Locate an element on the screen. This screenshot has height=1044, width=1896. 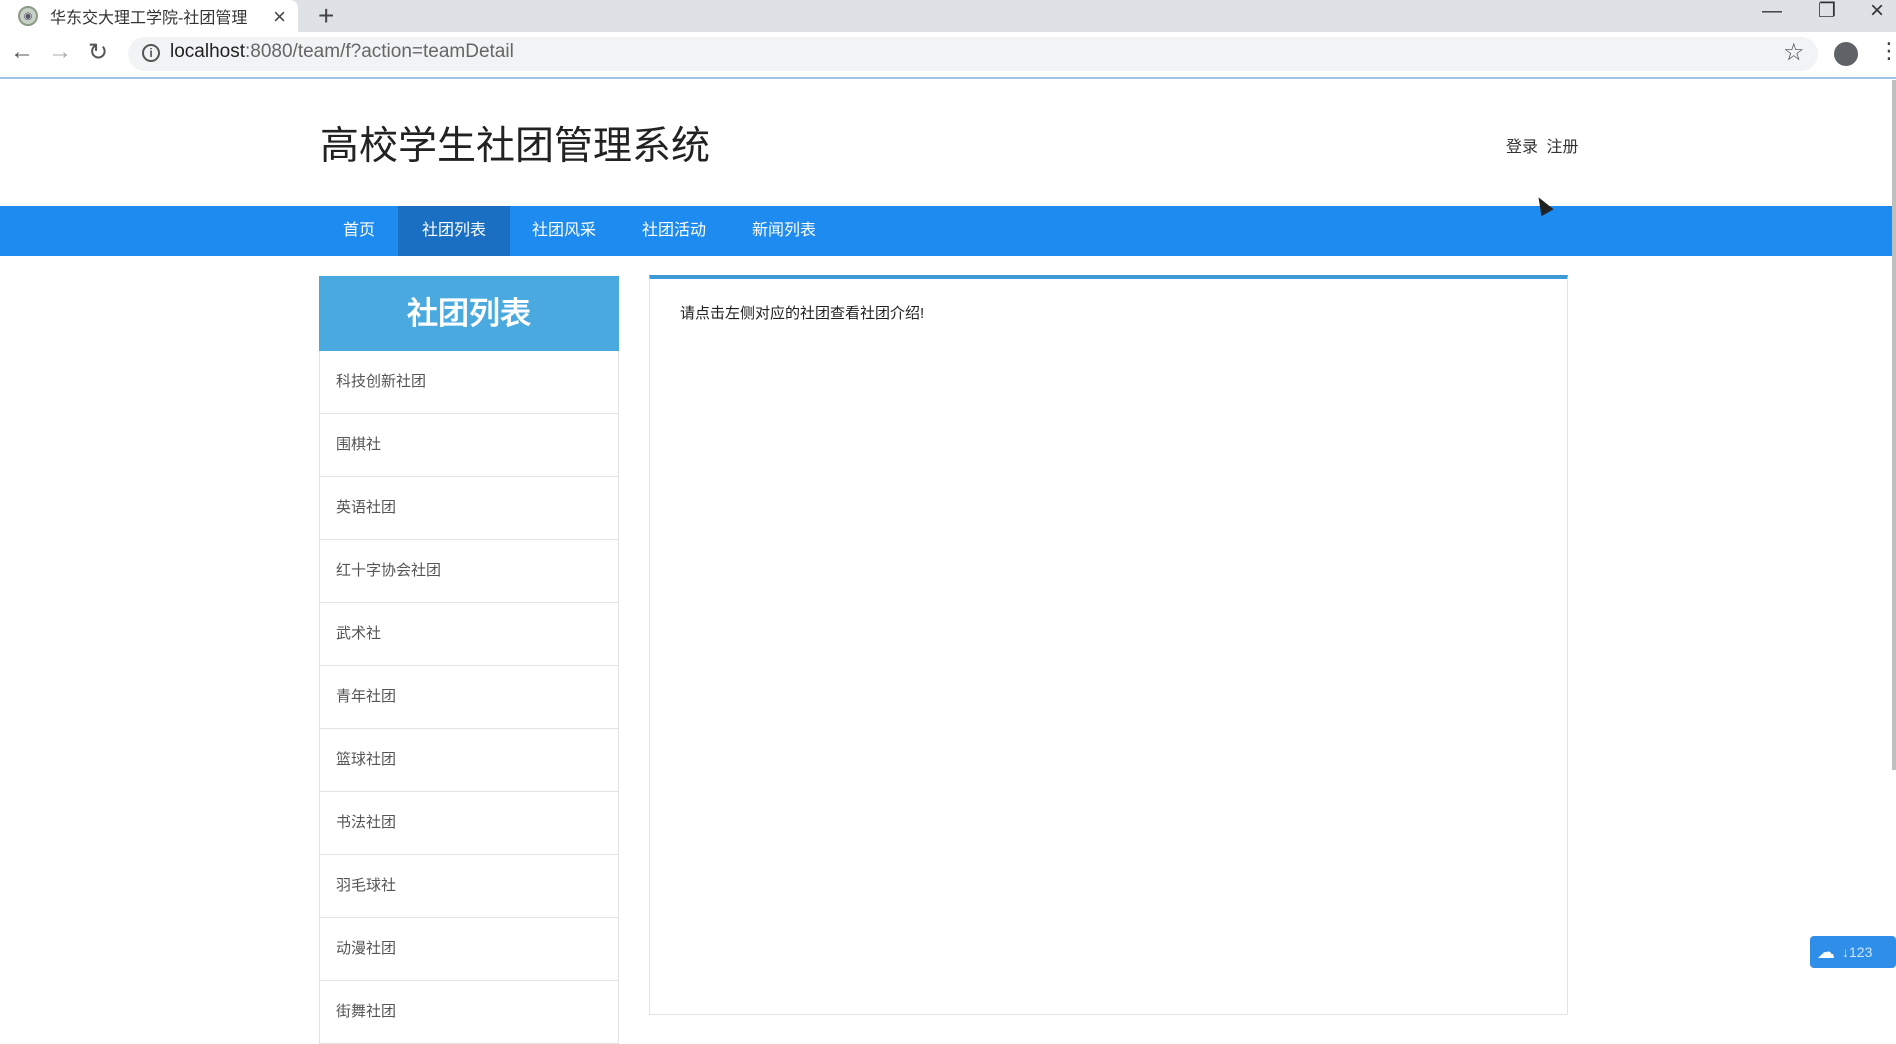
cloud-download-widget: ☁ ↓ 123 is located at coordinates (1853, 952).